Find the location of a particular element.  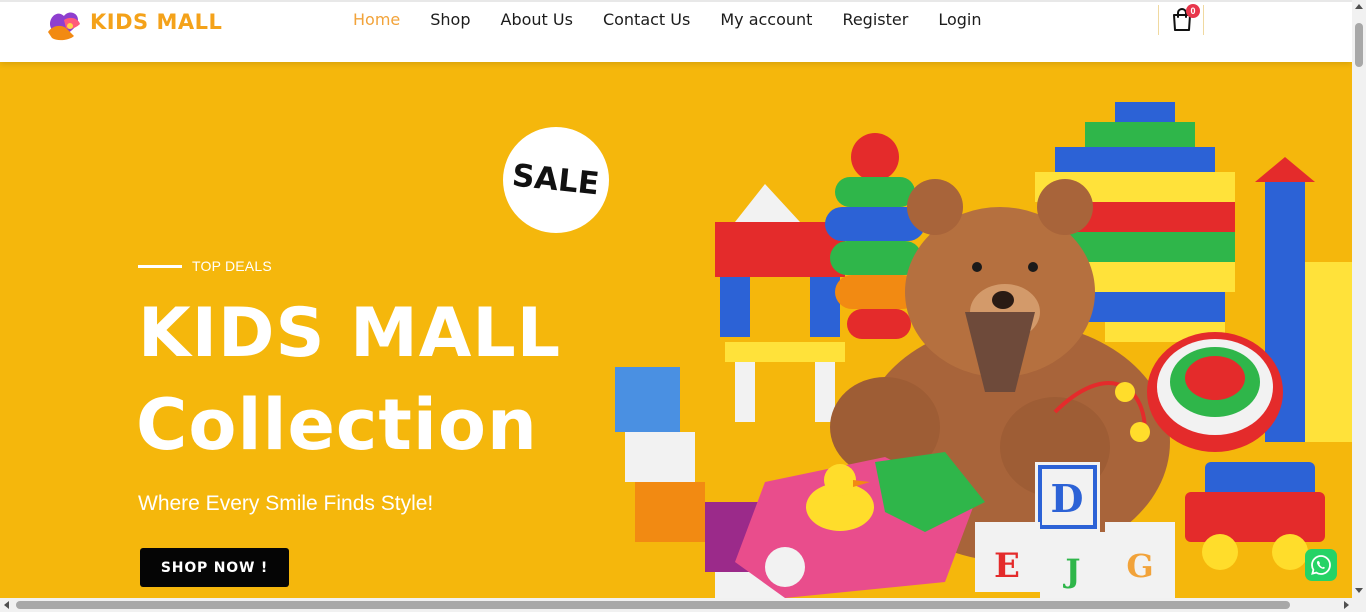

nav-shop: Shop is located at coordinates (450, 20).